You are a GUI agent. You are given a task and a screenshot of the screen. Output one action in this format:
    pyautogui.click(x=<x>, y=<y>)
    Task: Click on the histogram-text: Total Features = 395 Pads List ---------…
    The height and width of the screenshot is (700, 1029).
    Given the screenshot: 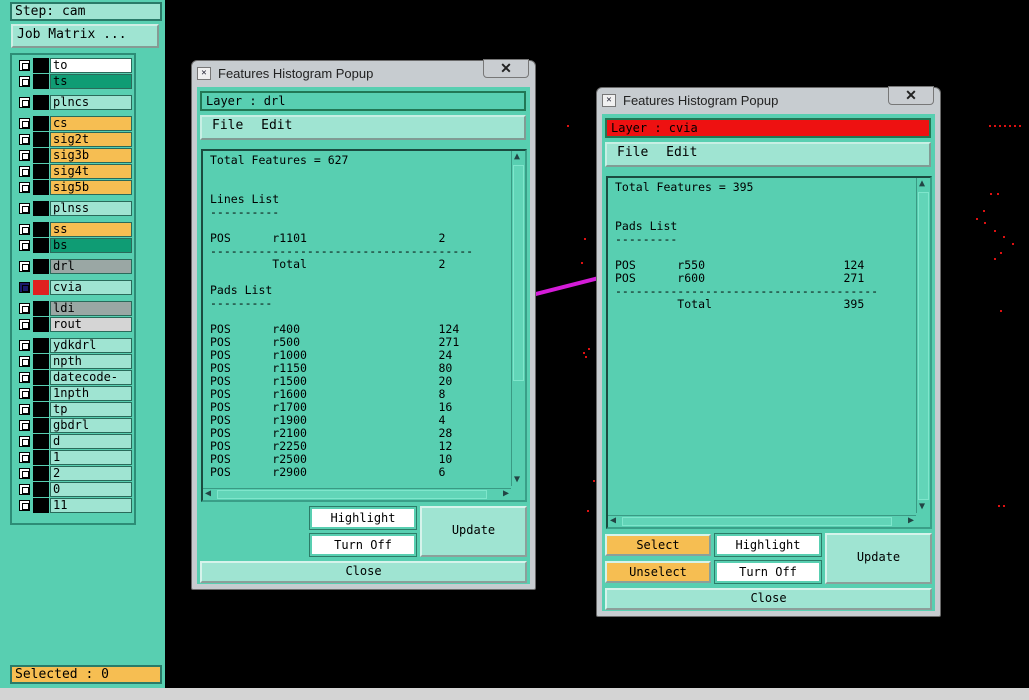 What is the action you would take?
    pyautogui.click(x=747, y=245)
    